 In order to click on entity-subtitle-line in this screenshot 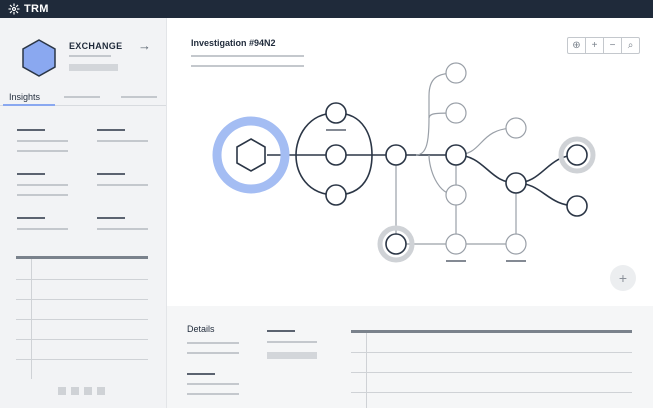, I will do `click(90, 56)`.